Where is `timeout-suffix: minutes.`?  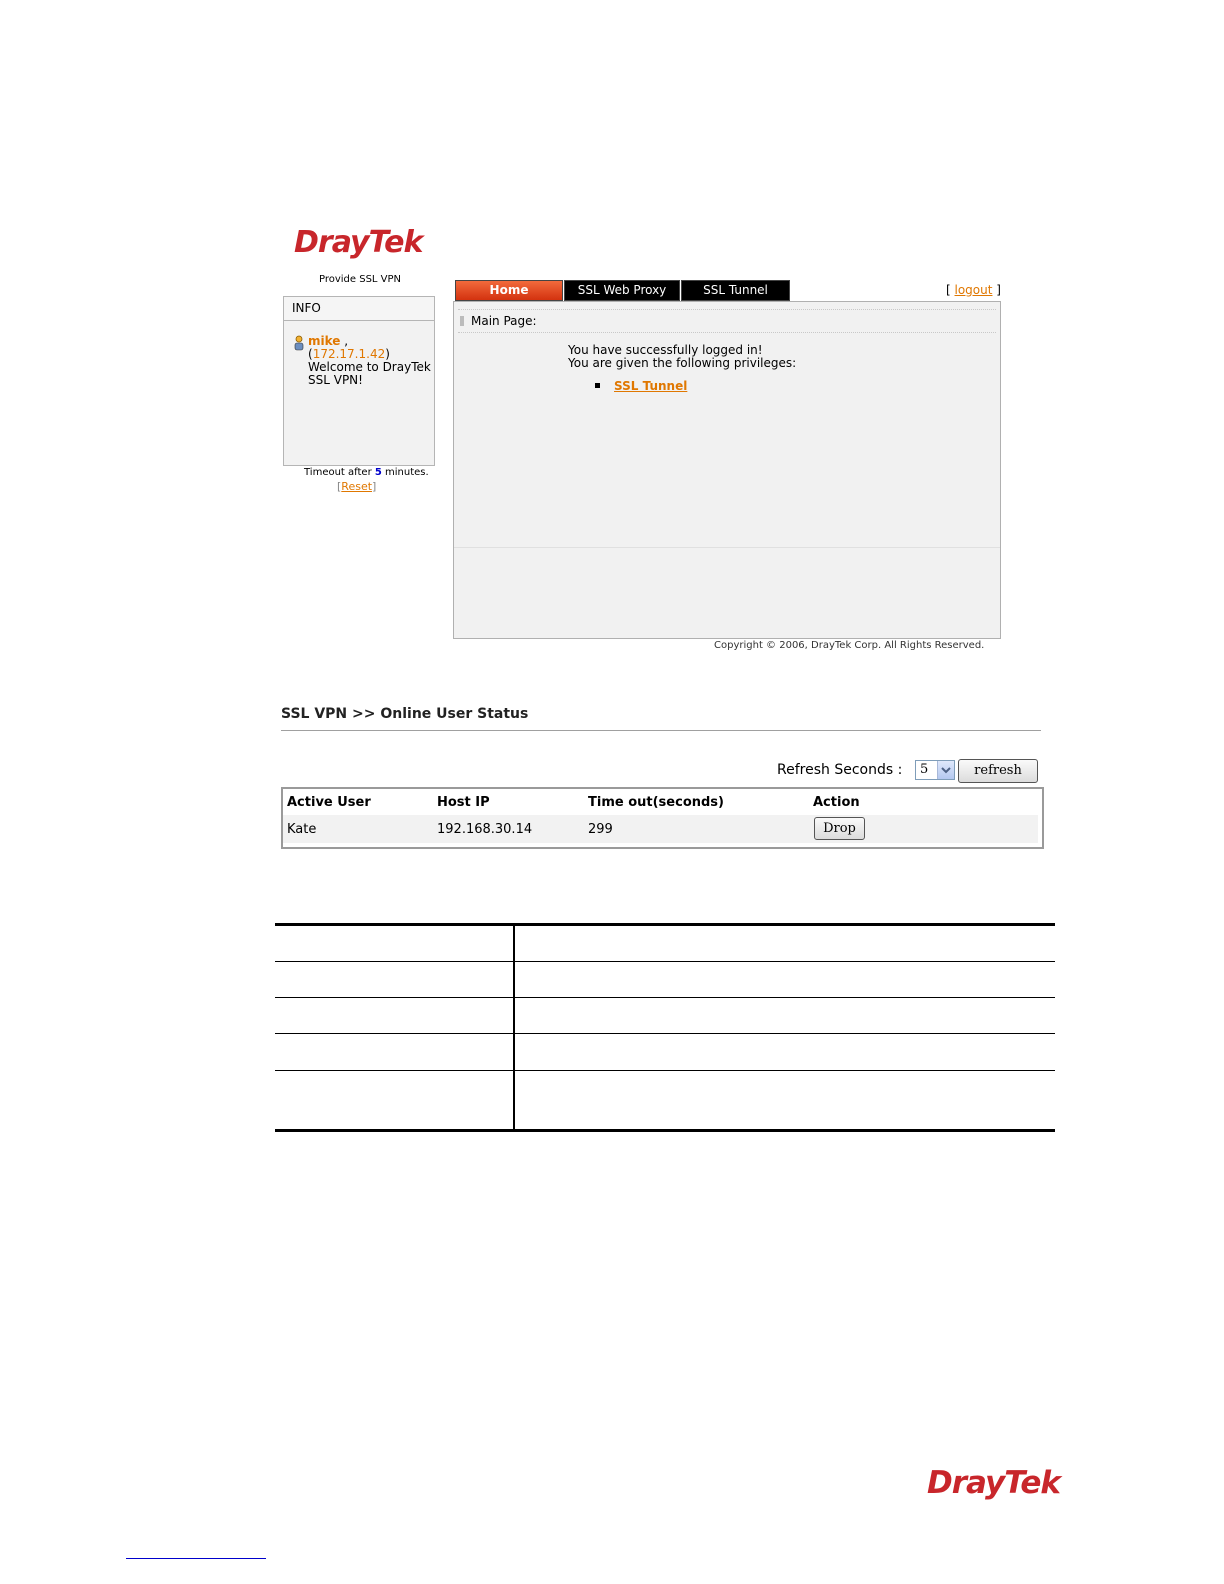 timeout-suffix: minutes. is located at coordinates (405, 472).